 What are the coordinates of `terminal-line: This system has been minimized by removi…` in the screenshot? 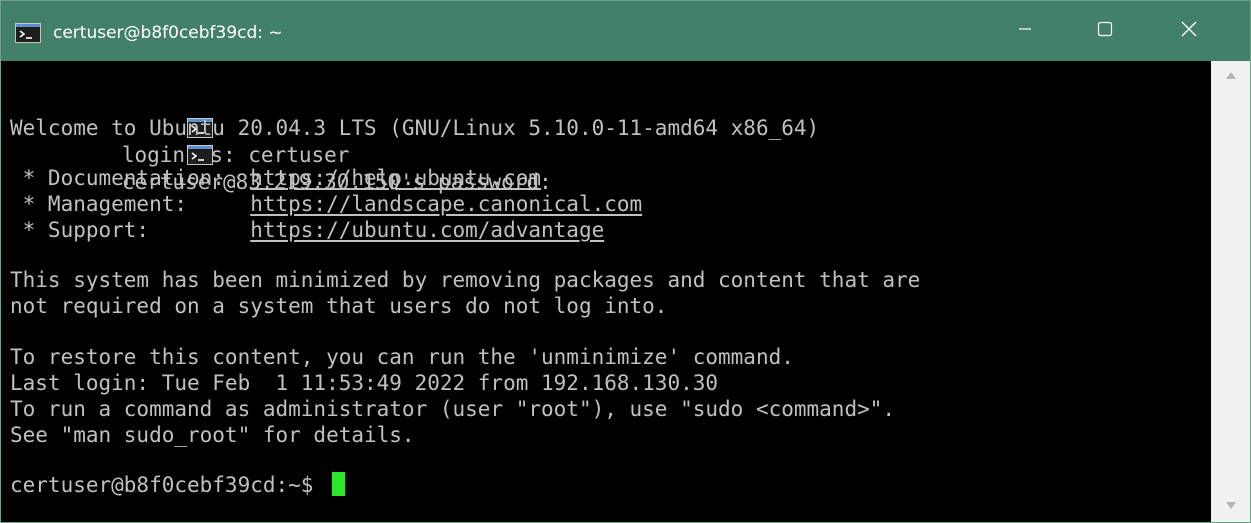 It's located at (465, 280).